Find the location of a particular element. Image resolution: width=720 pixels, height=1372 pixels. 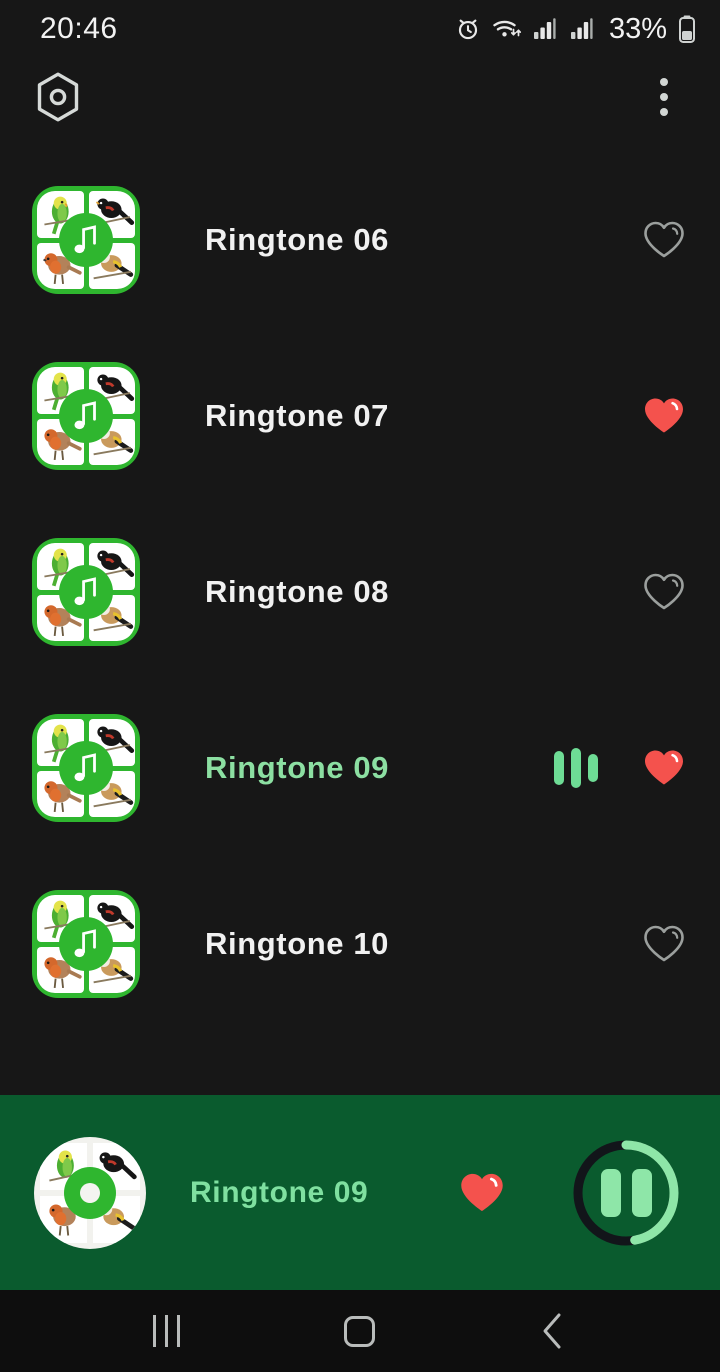

recents-icon is located at coordinates (167, 1331).